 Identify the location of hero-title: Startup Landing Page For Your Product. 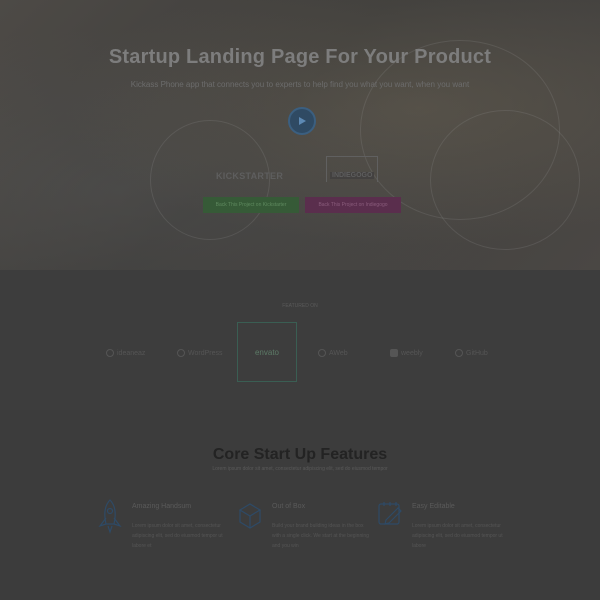
(300, 57).